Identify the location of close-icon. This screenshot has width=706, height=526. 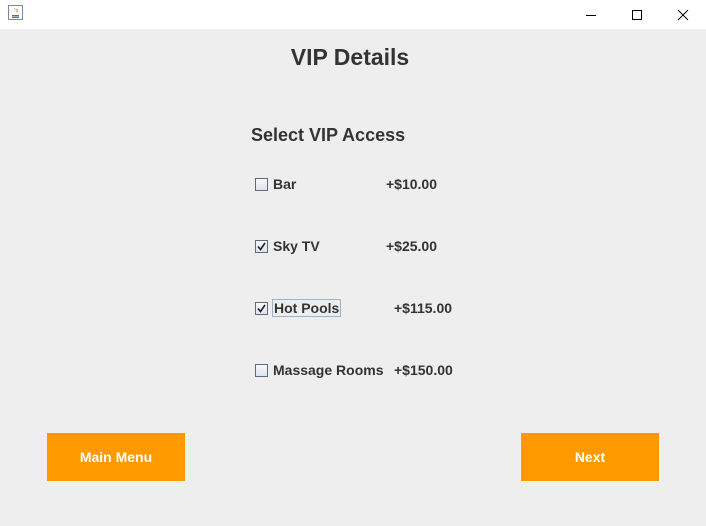
(683, 14).